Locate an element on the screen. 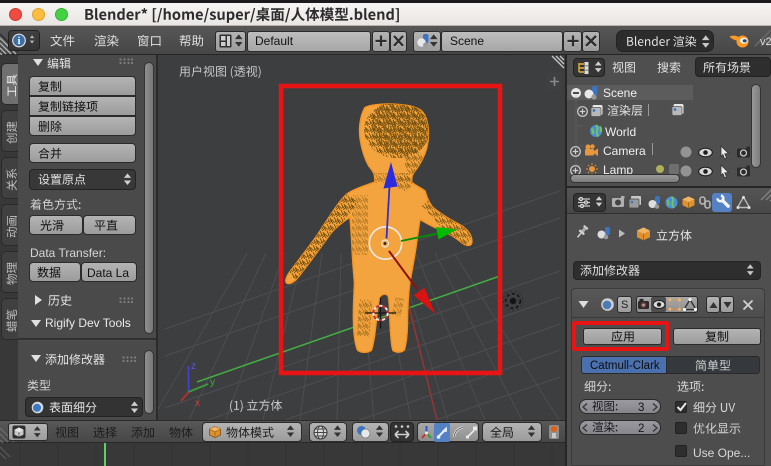  svg-text: y is located at coordinates (212, 382).